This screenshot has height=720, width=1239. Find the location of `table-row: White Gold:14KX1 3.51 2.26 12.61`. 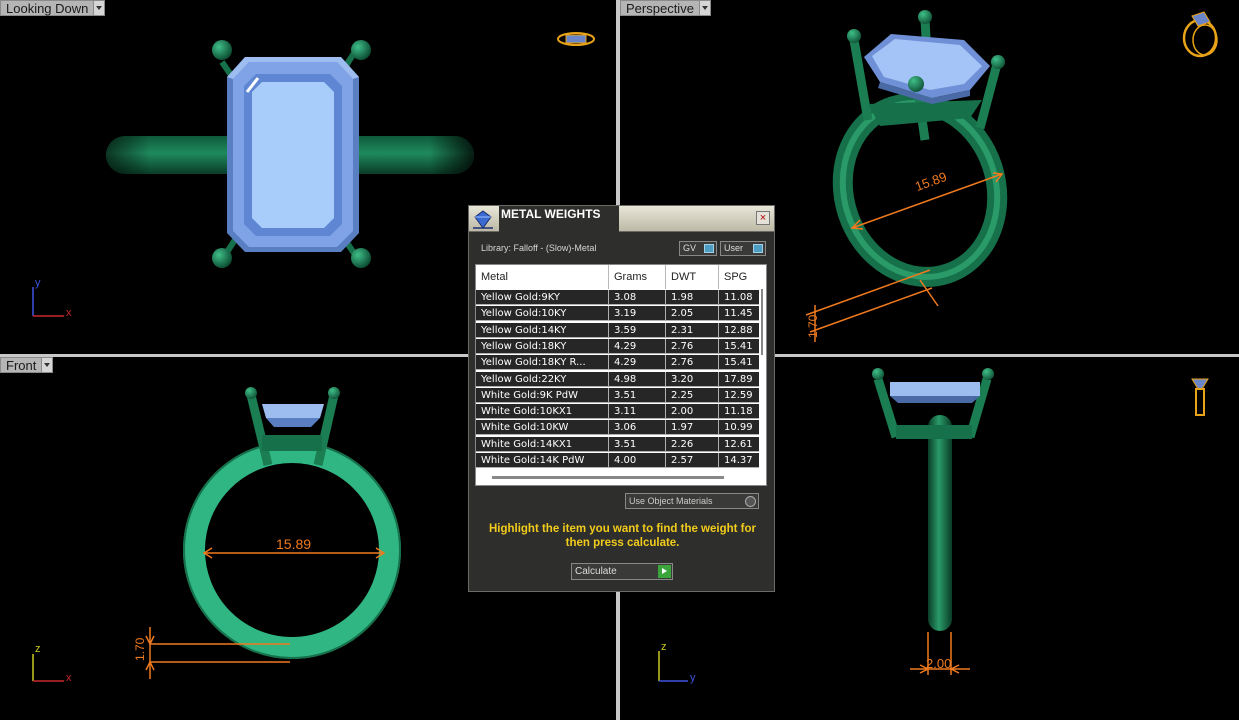

table-row: White Gold:14KX1 3.51 2.26 12.61 is located at coordinates (618, 444).